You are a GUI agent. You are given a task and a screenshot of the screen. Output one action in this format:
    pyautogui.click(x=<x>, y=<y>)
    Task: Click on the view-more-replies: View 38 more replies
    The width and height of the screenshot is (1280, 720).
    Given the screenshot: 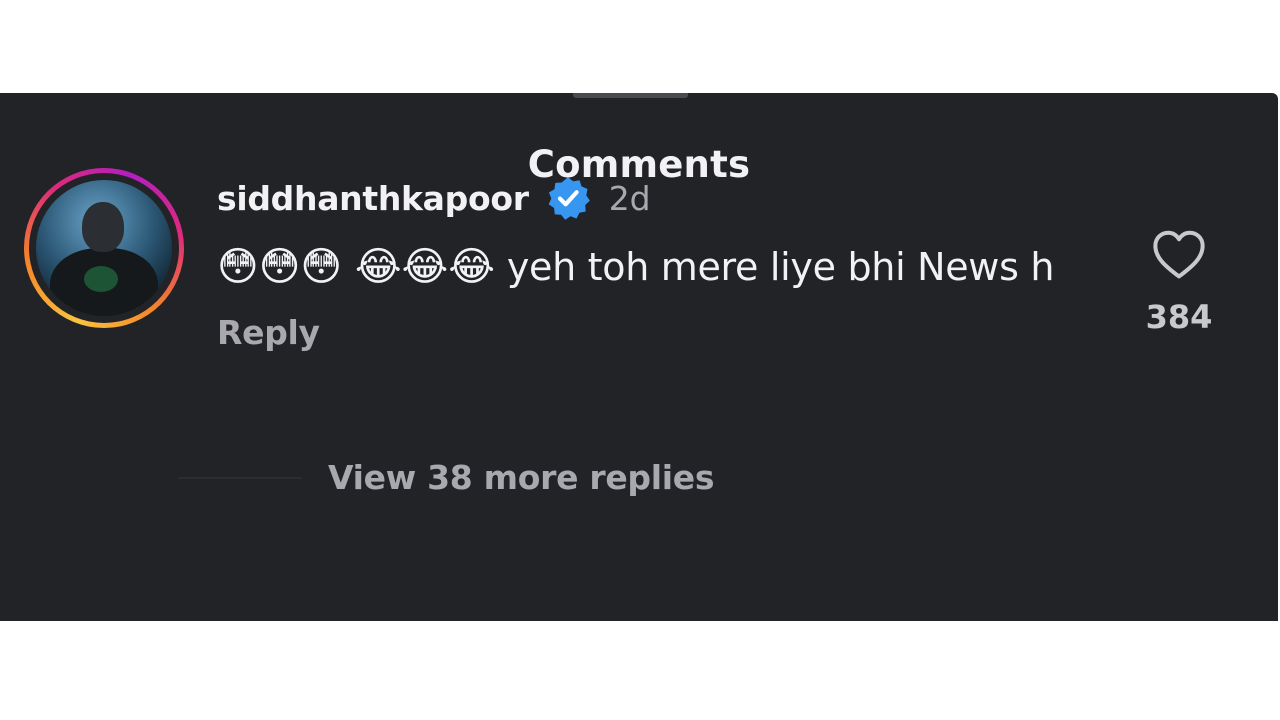 What is the action you would take?
    pyautogui.click(x=446, y=477)
    